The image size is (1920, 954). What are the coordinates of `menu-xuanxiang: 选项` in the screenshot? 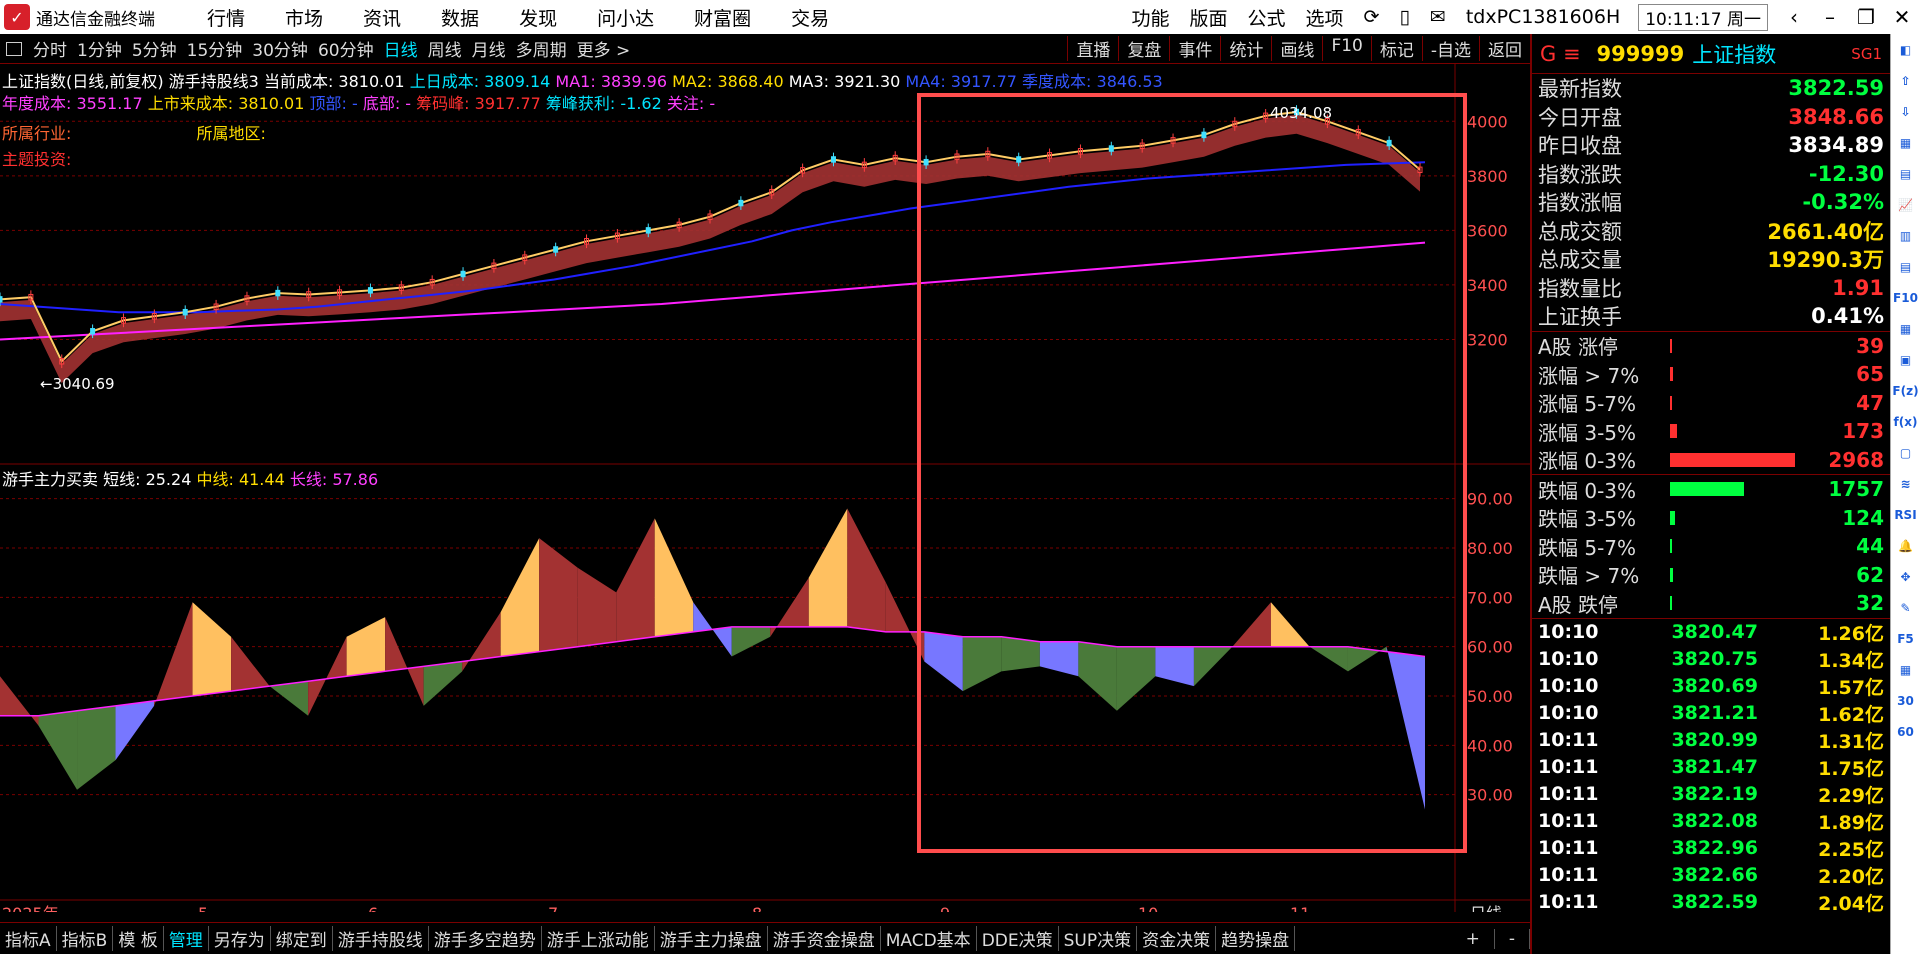 It's located at (1325, 17).